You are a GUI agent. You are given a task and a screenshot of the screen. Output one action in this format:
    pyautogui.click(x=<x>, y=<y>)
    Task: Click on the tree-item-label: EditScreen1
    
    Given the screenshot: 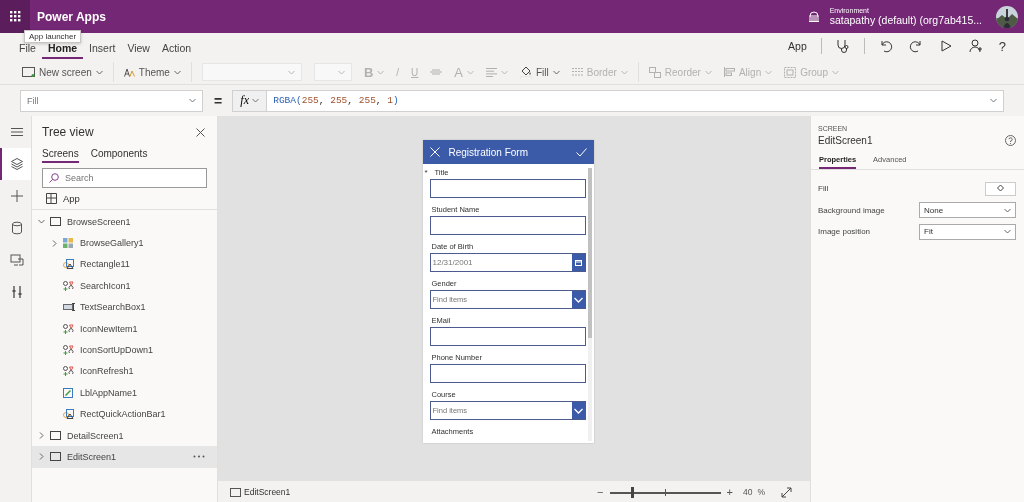 What is the action you would take?
    pyautogui.click(x=92, y=457)
    